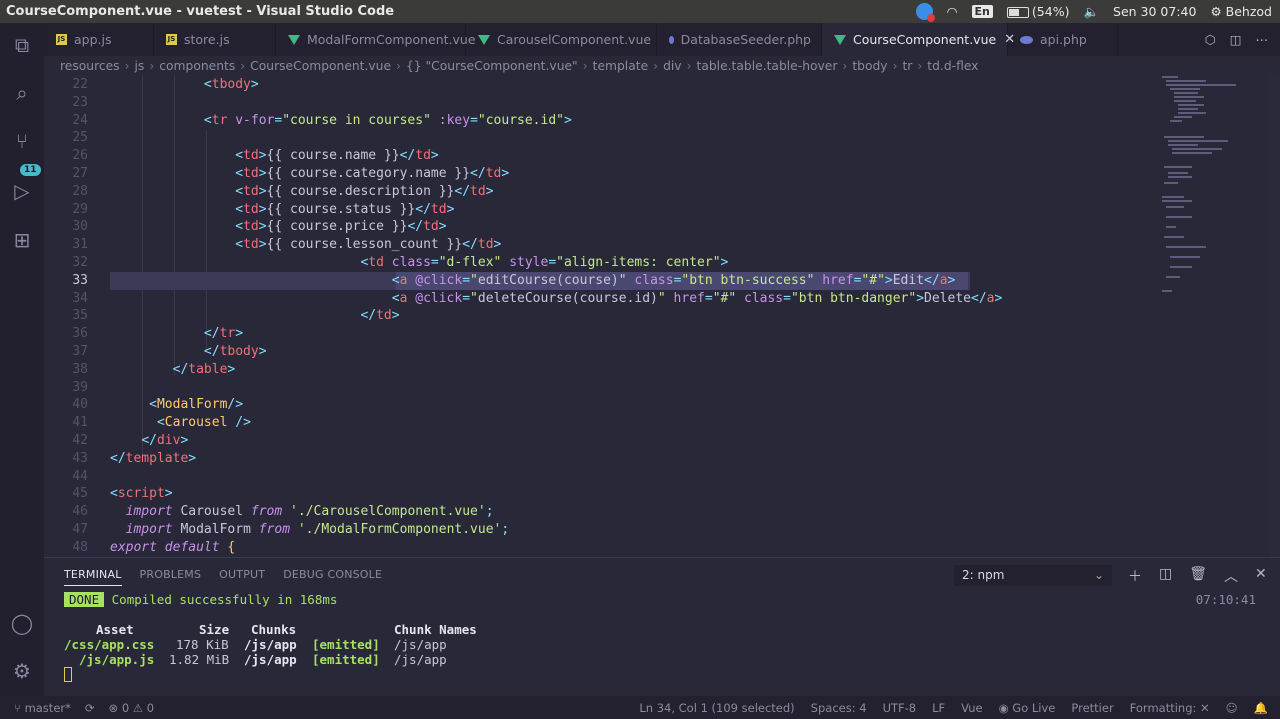  What do you see at coordinates (90, 708) in the screenshot?
I see `sync-icon: ⟳` at bounding box center [90, 708].